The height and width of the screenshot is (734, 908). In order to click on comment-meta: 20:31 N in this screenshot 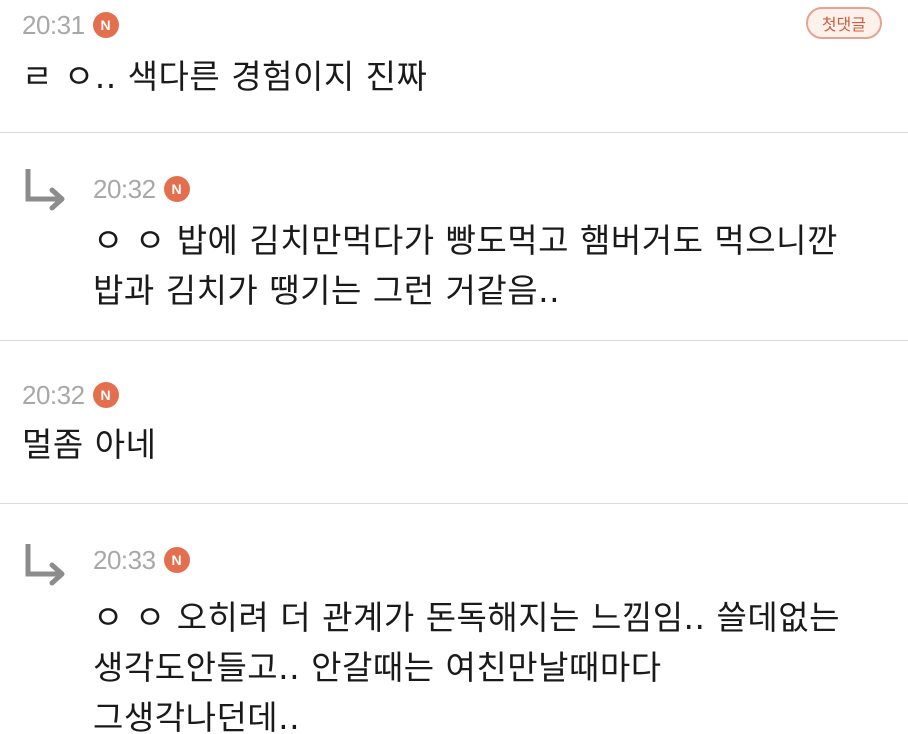, I will do `click(70, 25)`.